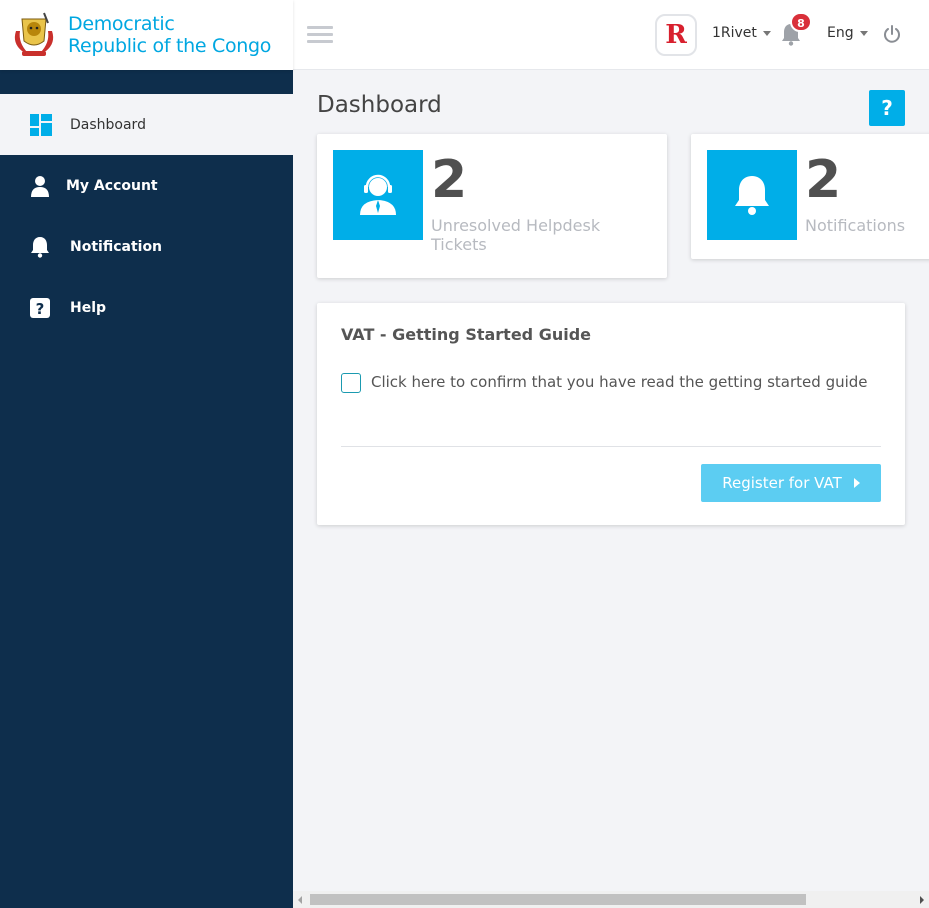  I want to click on stat-label-line1: Notifications, so click(855, 225).